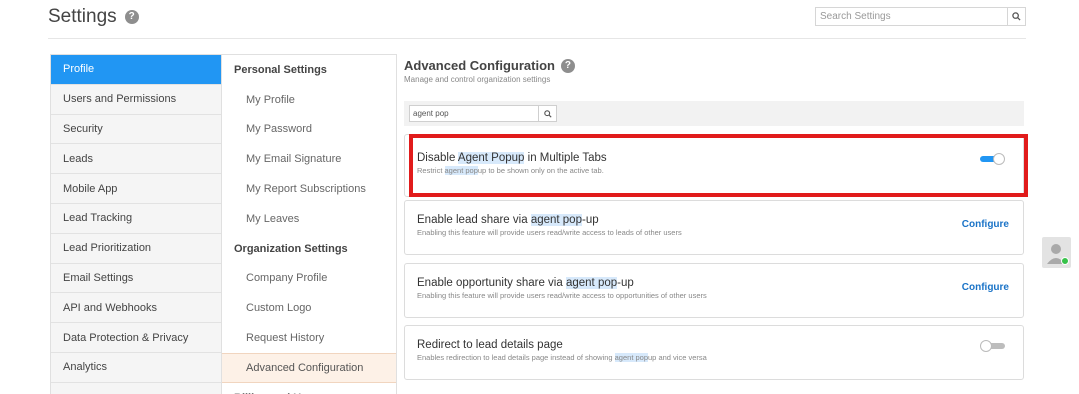 The height and width of the screenshot is (394, 1079). I want to click on content-title: Advanced Configuration ?, so click(489, 65).